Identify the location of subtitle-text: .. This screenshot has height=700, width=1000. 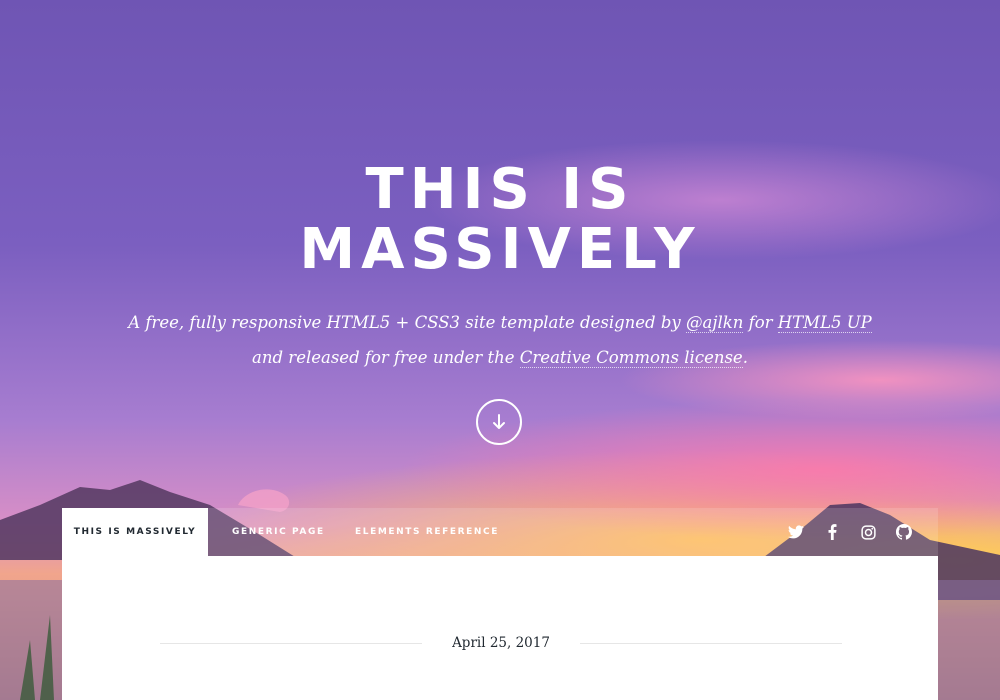
(745, 357).